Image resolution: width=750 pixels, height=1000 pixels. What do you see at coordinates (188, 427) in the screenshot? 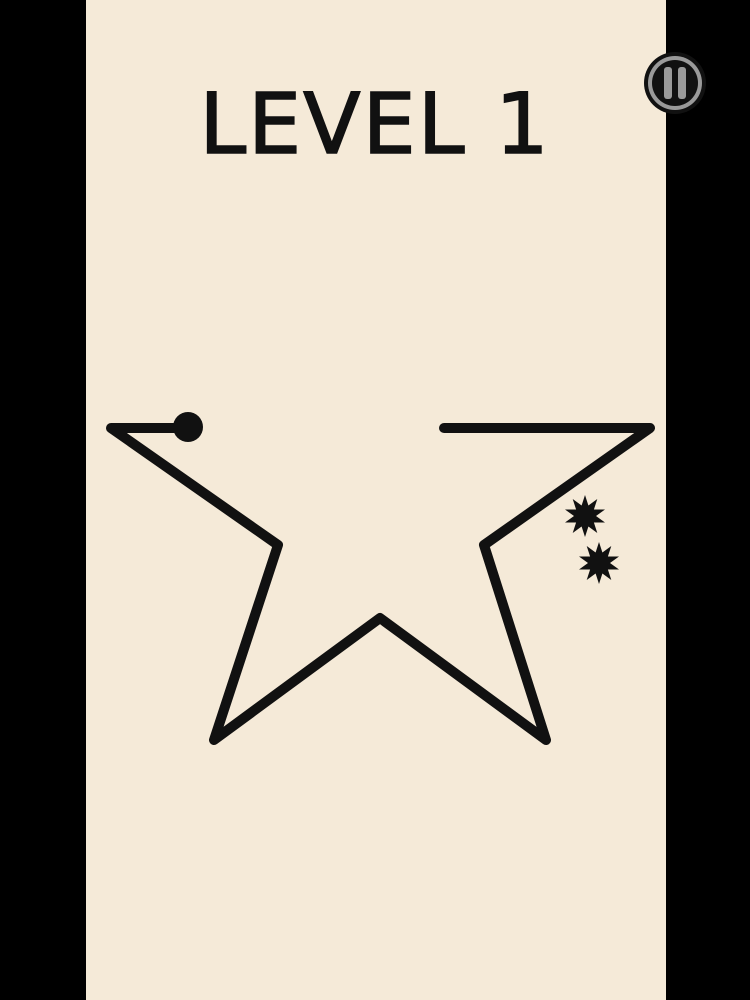
I see `player-ball` at bounding box center [188, 427].